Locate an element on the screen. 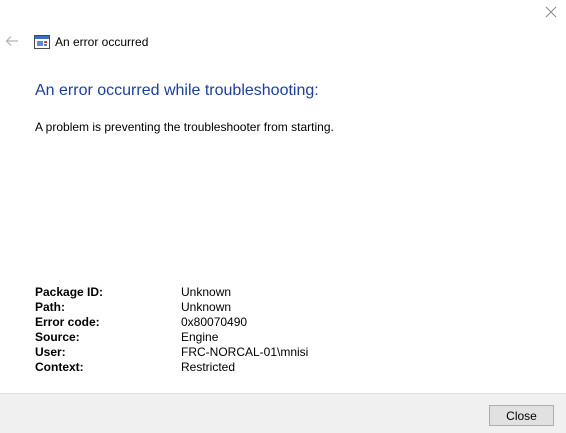 Image resolution: width=566 pixels, height=433 pixels. detail-row-package-id: Package ID: Unknown is located at coordinates (171, 292).